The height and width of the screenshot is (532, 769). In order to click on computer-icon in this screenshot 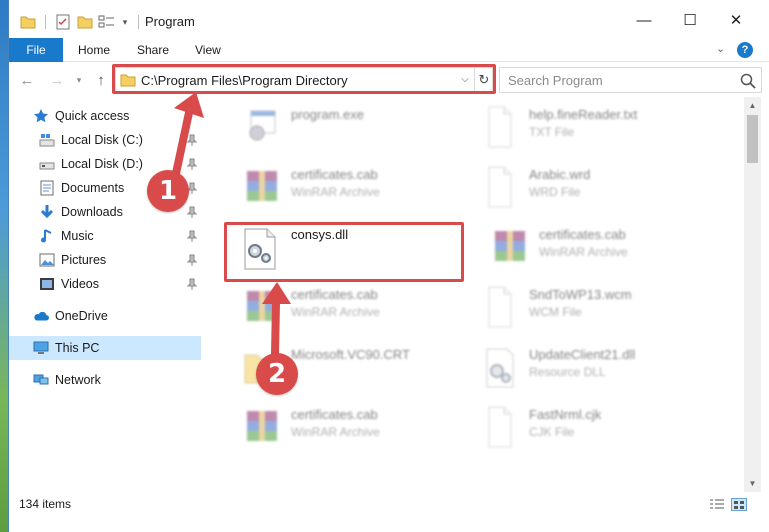, I will do `click(41, 348)`.